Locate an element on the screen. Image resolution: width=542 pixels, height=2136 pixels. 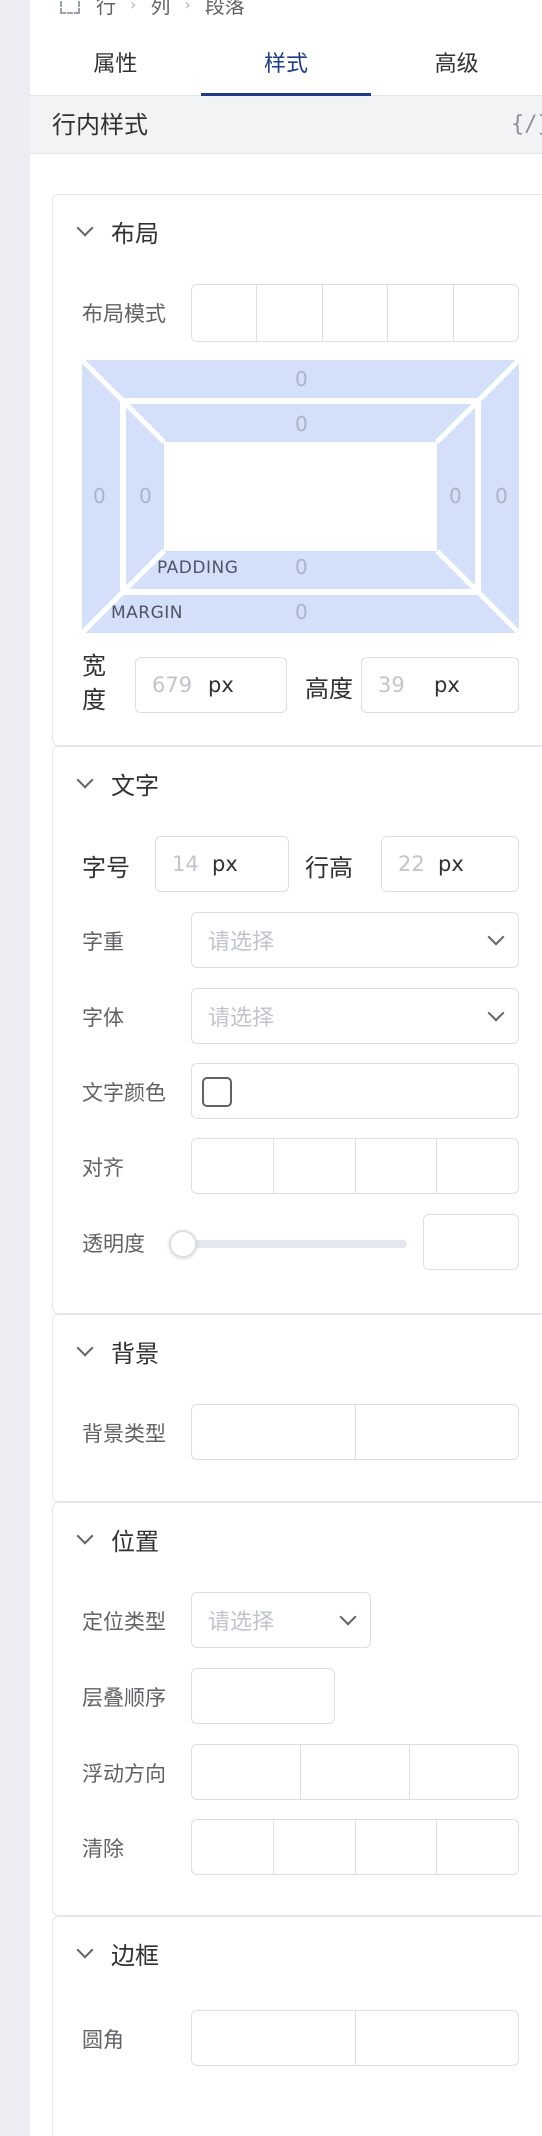
padding-right-value: 0 is located at coordinates (455, 496).